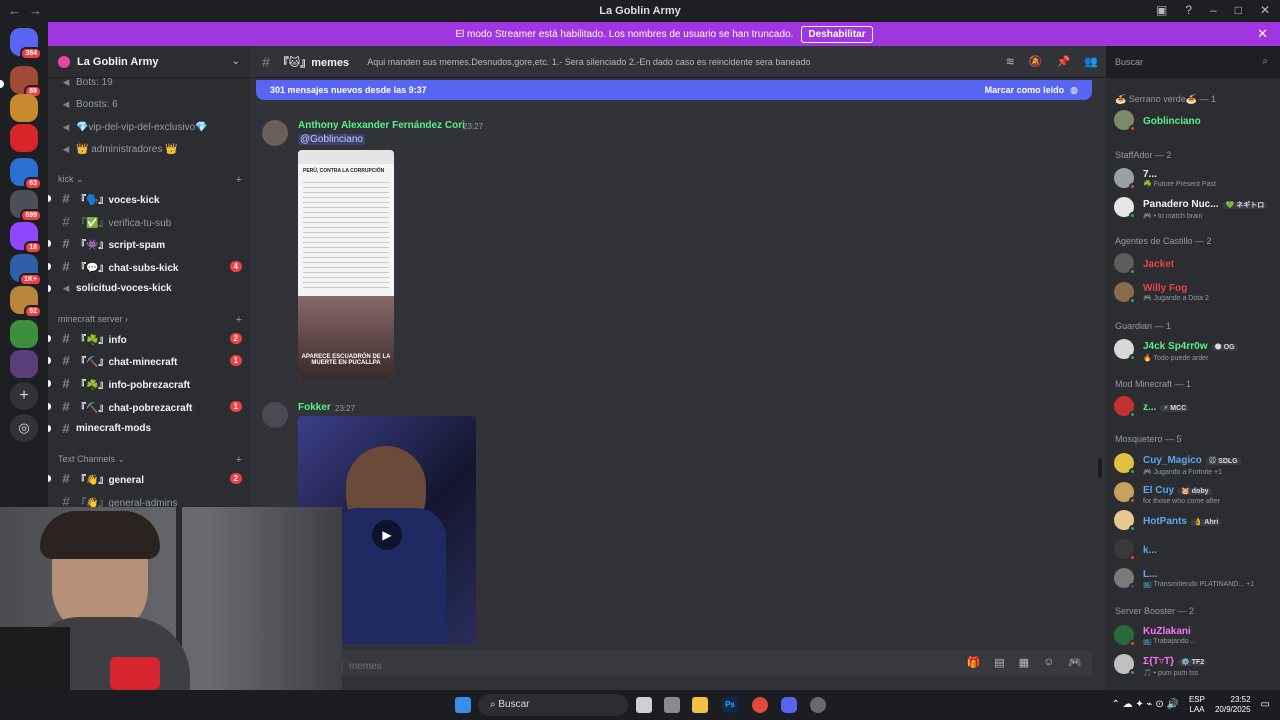 This screenshot has height=720, width=1280. What do you see at coordinates (1025, 90) in the screenshot?
I see `mark-read-button: Marcar como leído` at bounding box center [1025, 90].